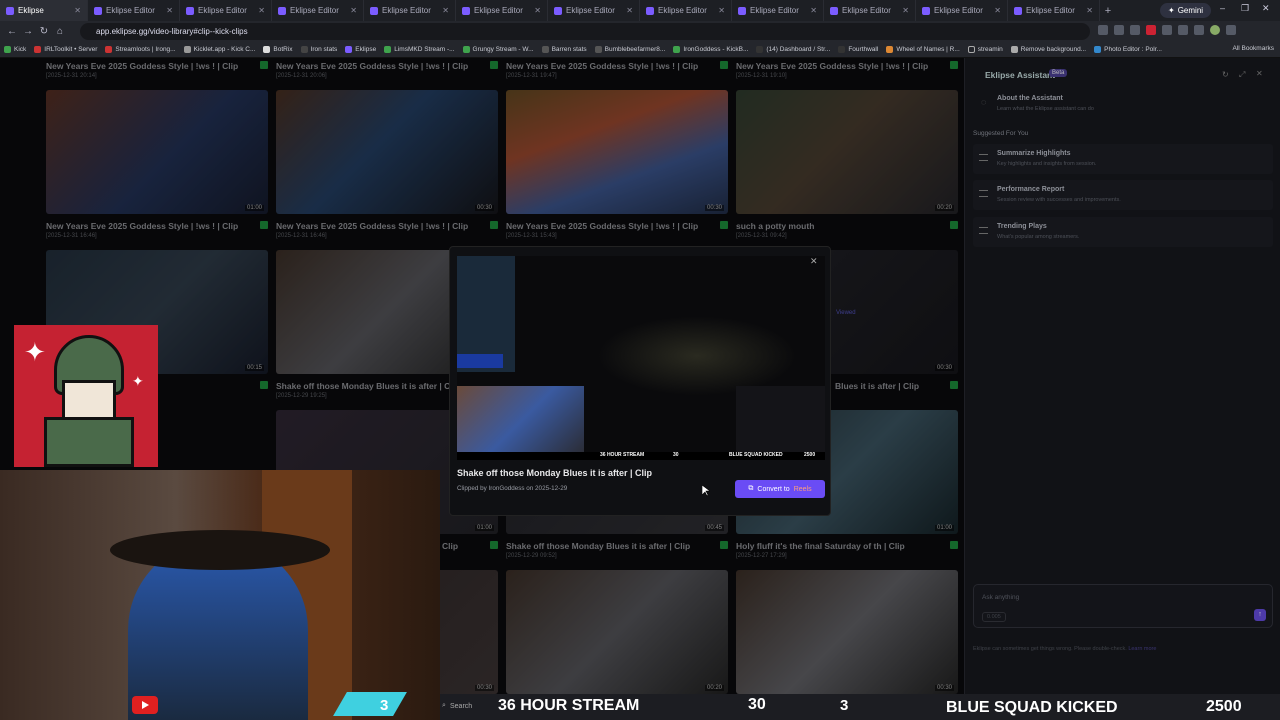  Describe the element at coordinates (15, 49) in the screenshot. I see `bookmark-item: Kick` at that location.